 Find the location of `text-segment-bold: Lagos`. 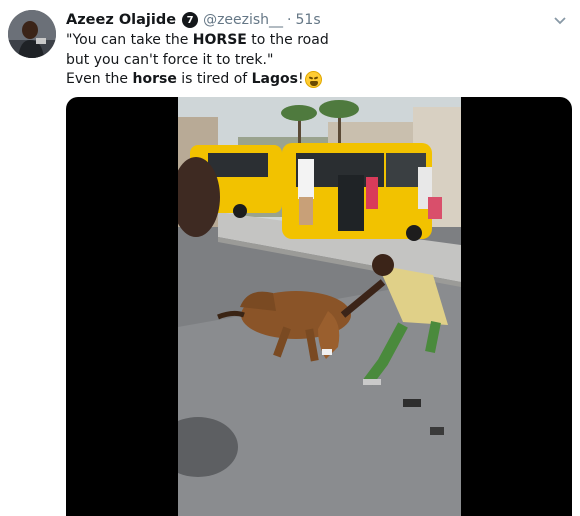

text-segment-bold: Lagos is located at coordinates (274, 79).